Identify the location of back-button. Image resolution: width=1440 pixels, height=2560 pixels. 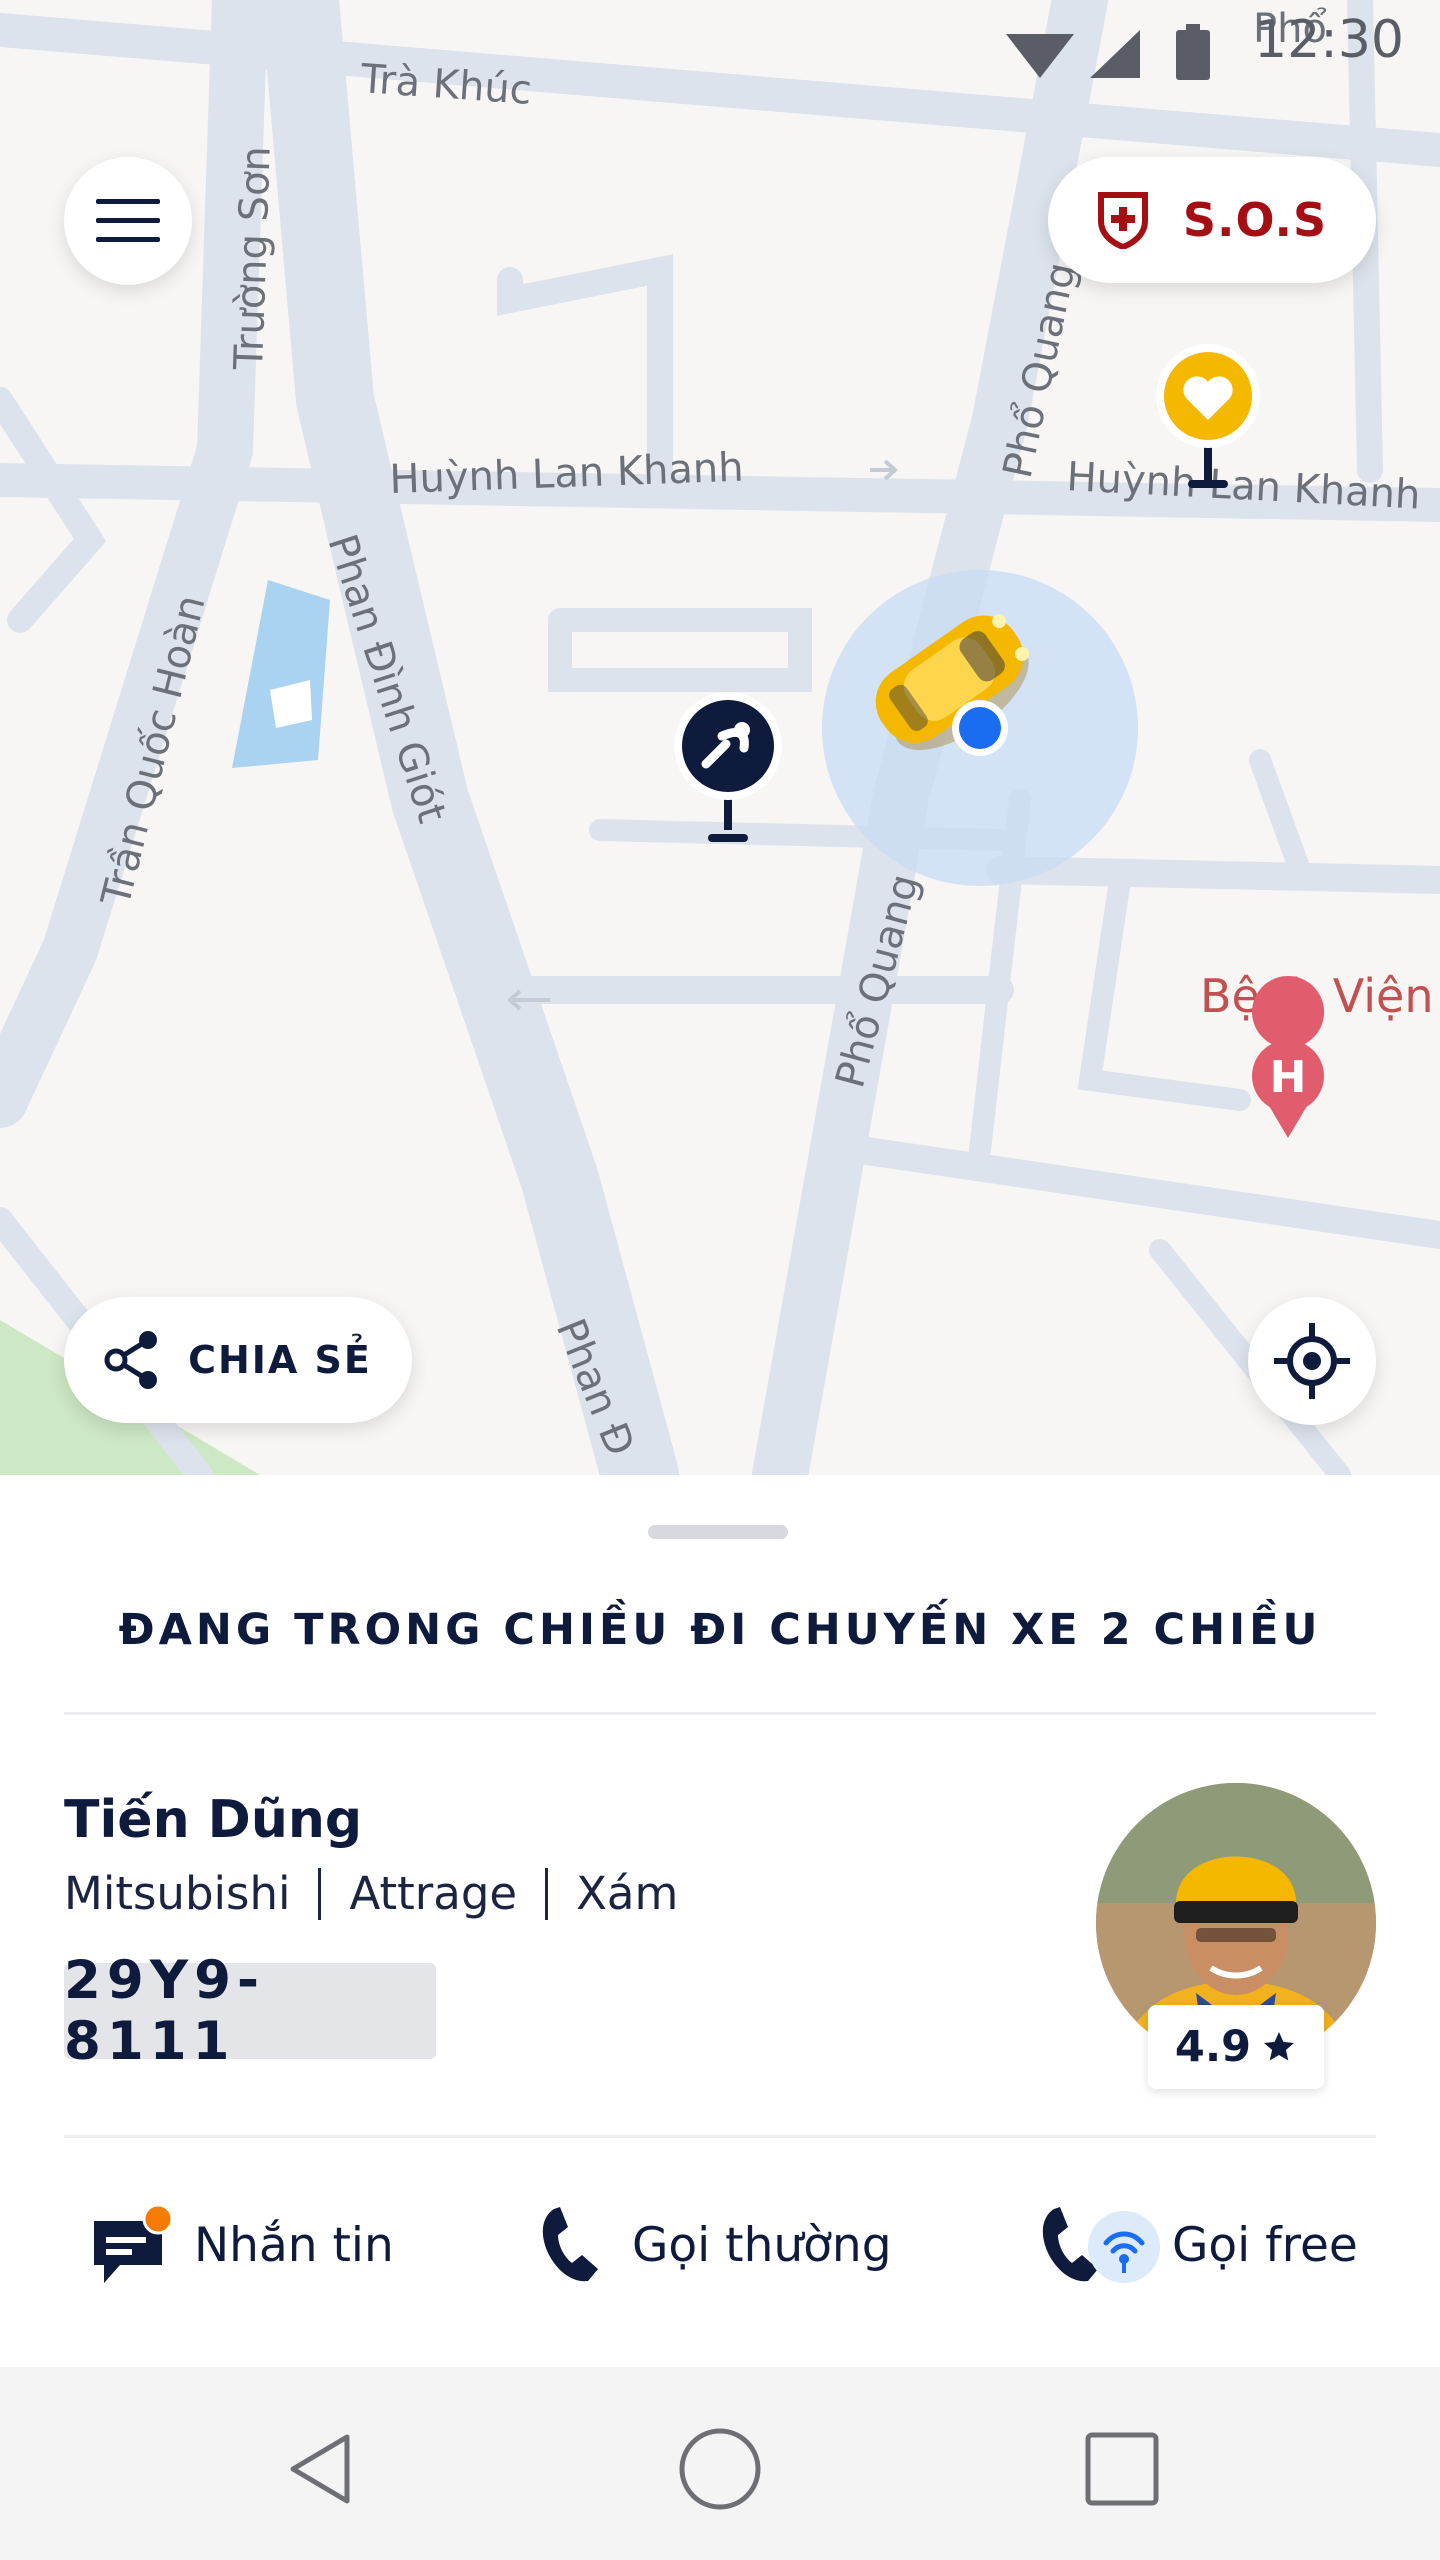
(320, 2469).